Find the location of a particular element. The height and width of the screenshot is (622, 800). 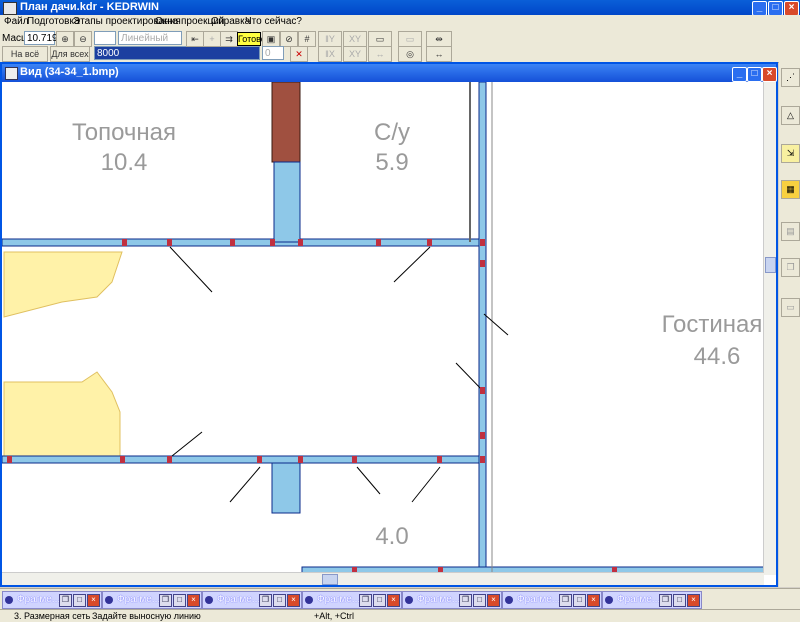

arrows-icon: ↔ is located at coordinates (380, 54).